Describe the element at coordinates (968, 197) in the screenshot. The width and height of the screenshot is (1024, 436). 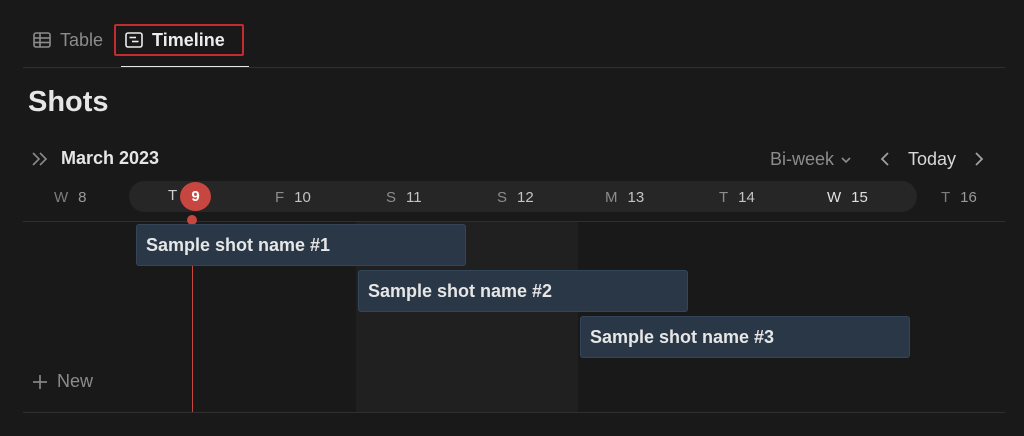
I see `day-number: 16` at that location.